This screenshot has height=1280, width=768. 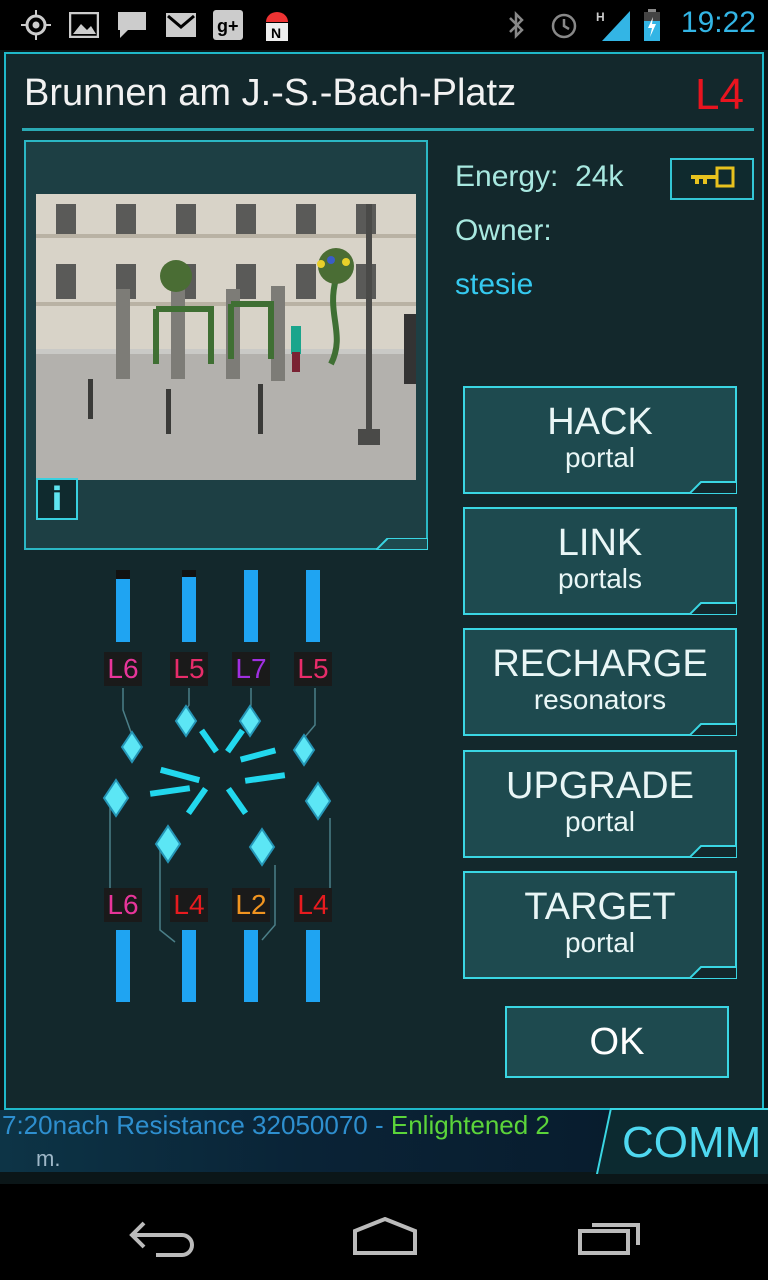 I want to click on link-sublabel: portals, so click(x=600, y=578).